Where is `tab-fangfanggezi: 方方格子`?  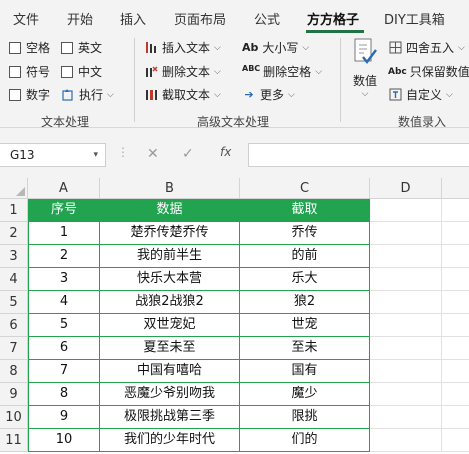
tab-fangfanggezi: 方方格子 is located at coordinates (333, 18).